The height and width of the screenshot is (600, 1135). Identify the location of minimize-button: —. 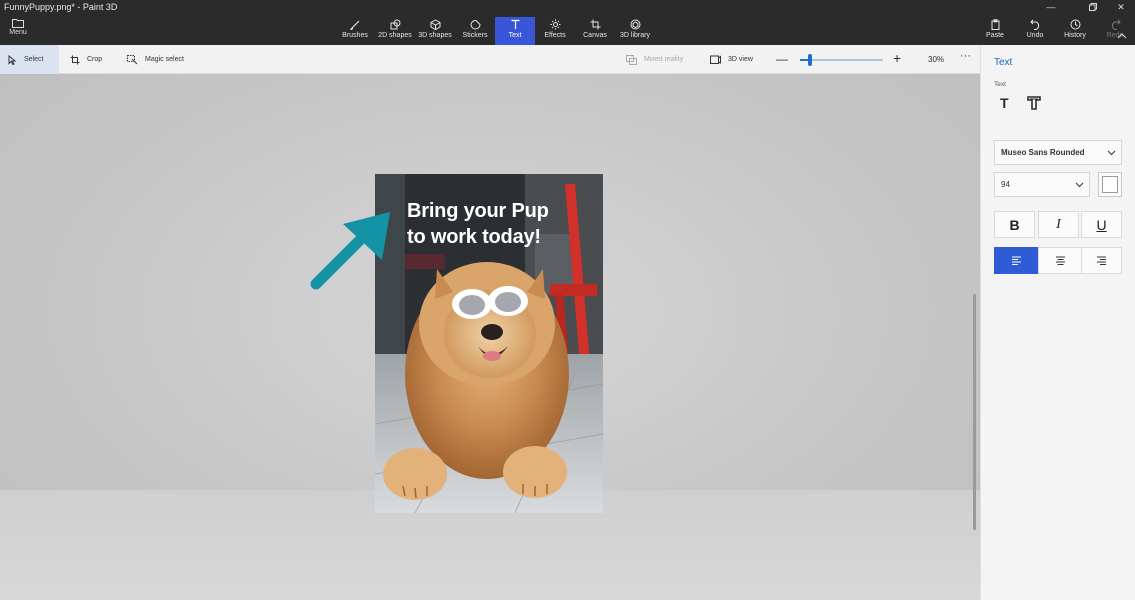
(1051, 7).